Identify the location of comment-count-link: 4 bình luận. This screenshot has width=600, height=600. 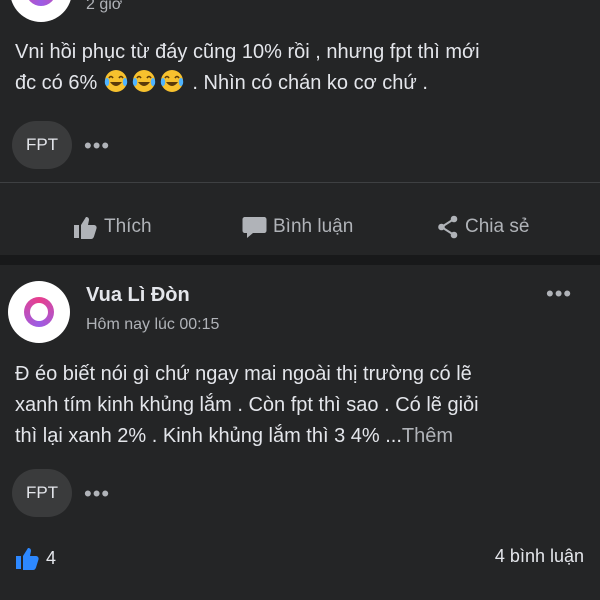
(539, 556).